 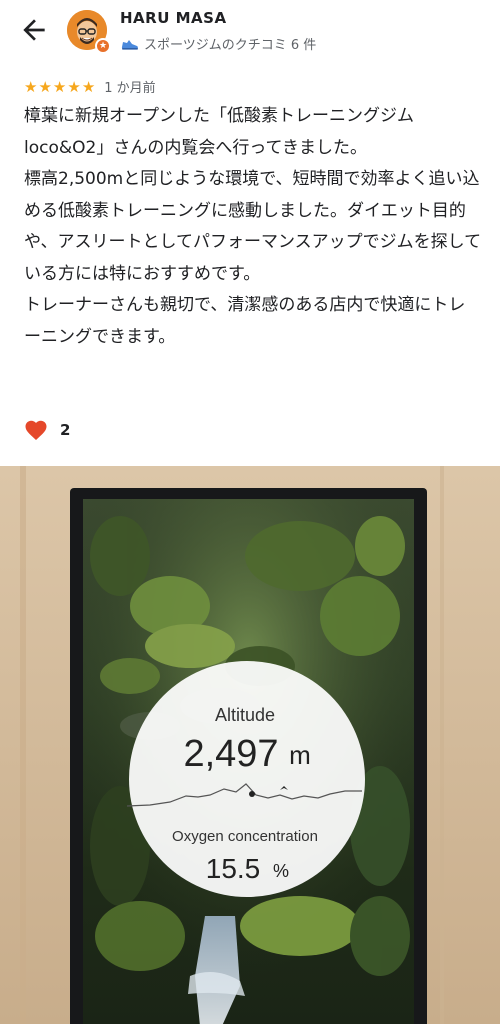 What do you see at coordinates (230, 45) in the screenshot?
I see `user-subtitle-text: スポーツジムのクチコミ 6 件` at bounding box center [230, 45].